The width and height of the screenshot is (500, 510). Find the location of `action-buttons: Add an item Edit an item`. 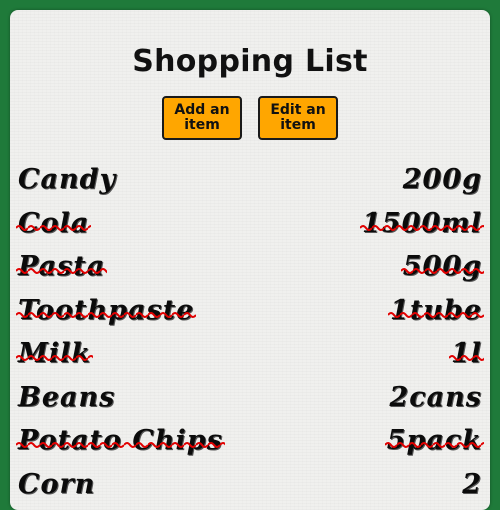

action-buttons: Add an item Edit an item is located at coordinates (250, 118).